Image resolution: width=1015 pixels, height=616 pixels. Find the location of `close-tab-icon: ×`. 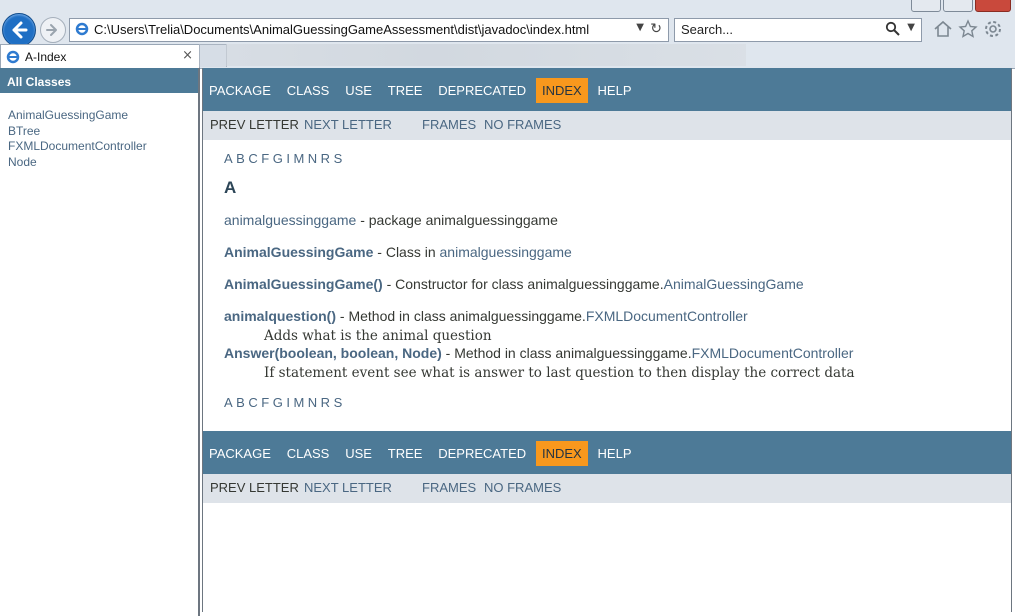

close-tab-icon: × is located at coordinates (187, 55).